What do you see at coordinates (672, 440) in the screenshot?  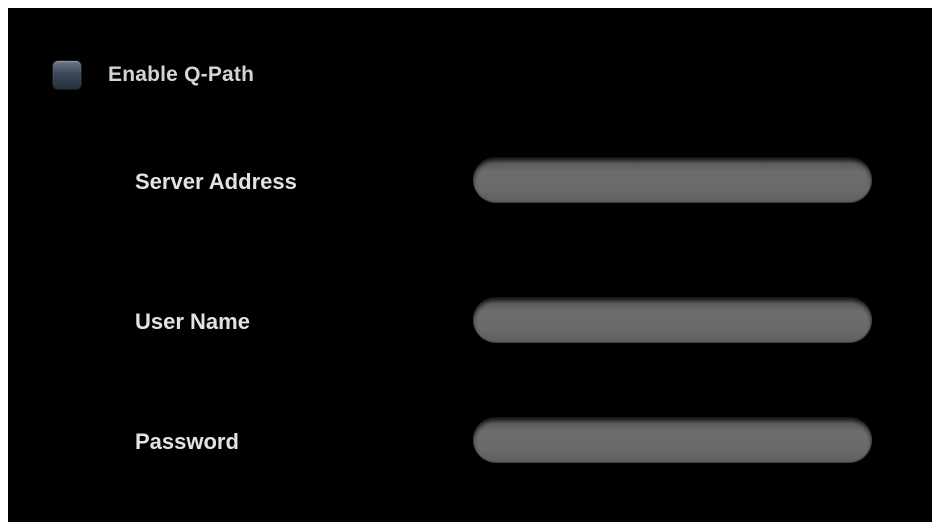 I see `password-input` at bounding box center [672, 440].